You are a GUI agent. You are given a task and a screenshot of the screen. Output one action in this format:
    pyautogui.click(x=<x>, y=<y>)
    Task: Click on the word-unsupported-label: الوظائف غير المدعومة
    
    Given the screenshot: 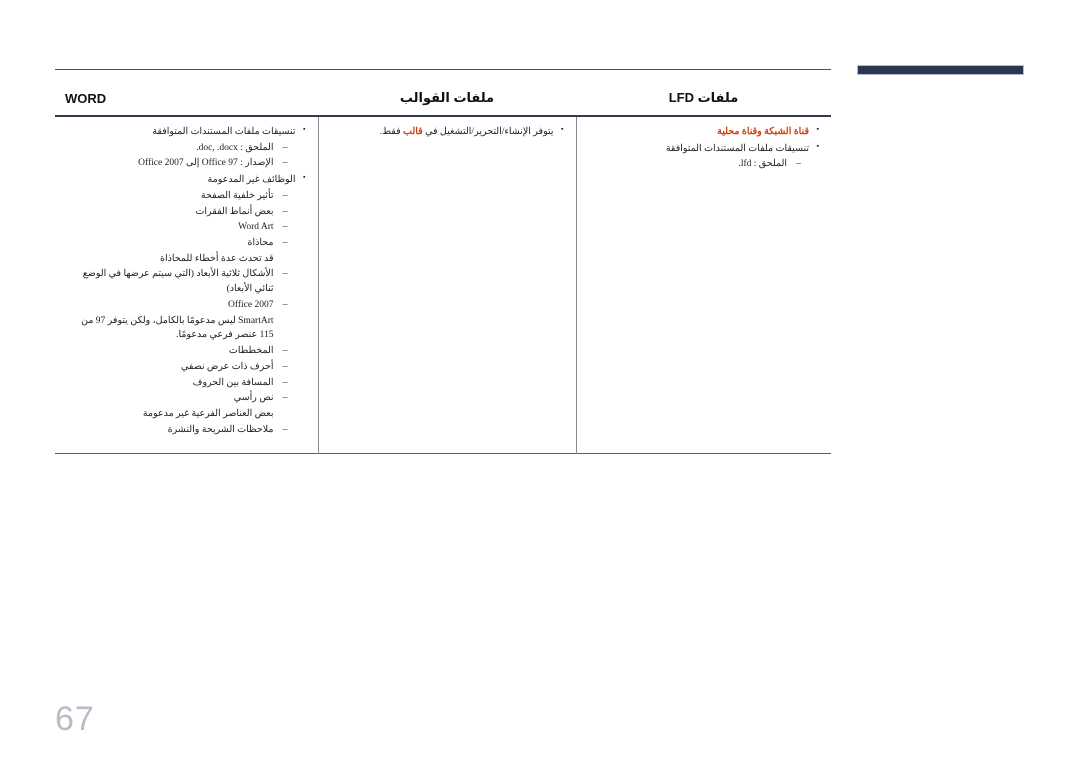 What is the action you would take?
    pyautogui.click(x=251, y=180)
    